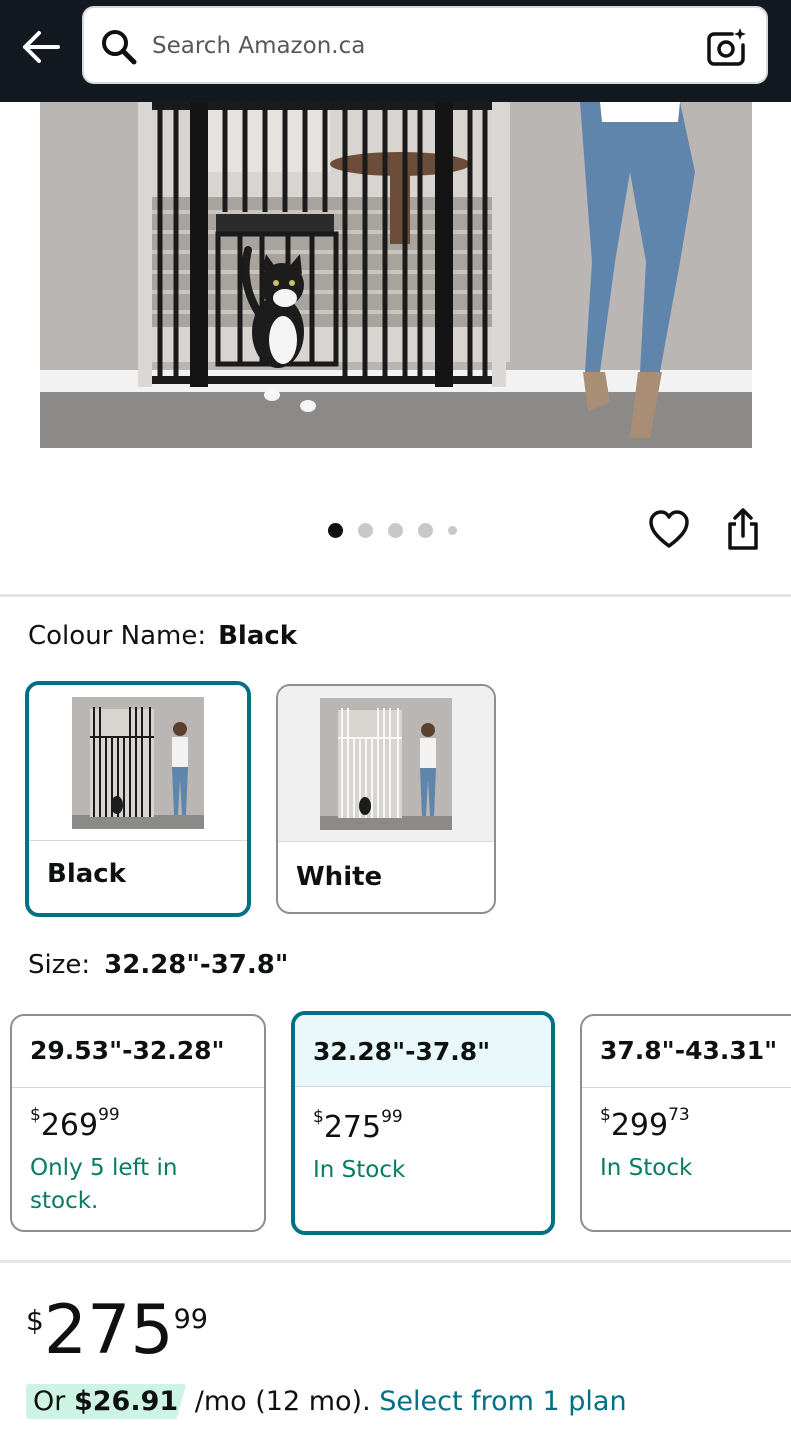  Describe the element at coordinates (104, 1184) in the screenshot. I see `size-option-stock: Only 5 left in stock.` at that location.